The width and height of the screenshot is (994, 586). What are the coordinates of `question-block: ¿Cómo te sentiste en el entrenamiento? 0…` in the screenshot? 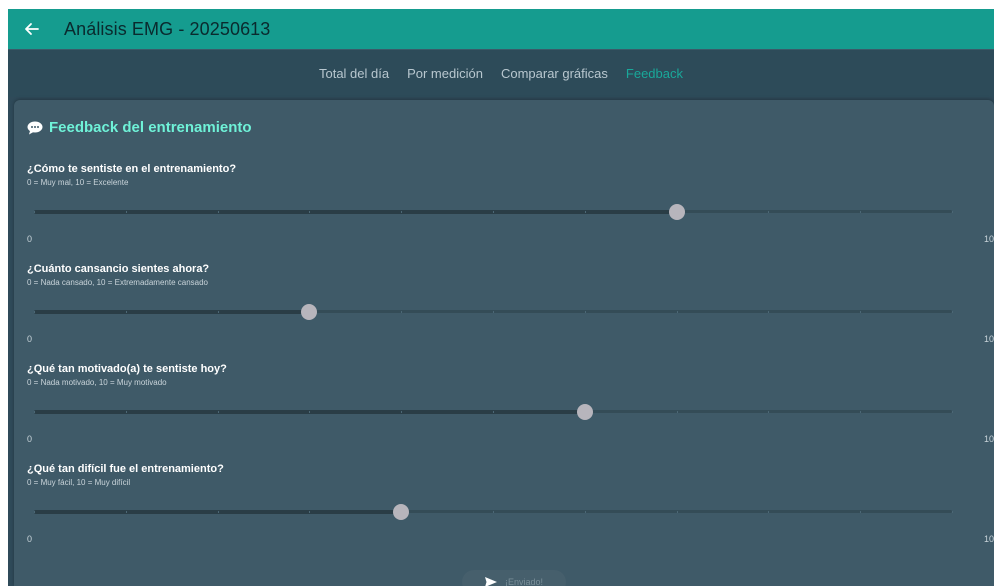 It's located at (507, 175).